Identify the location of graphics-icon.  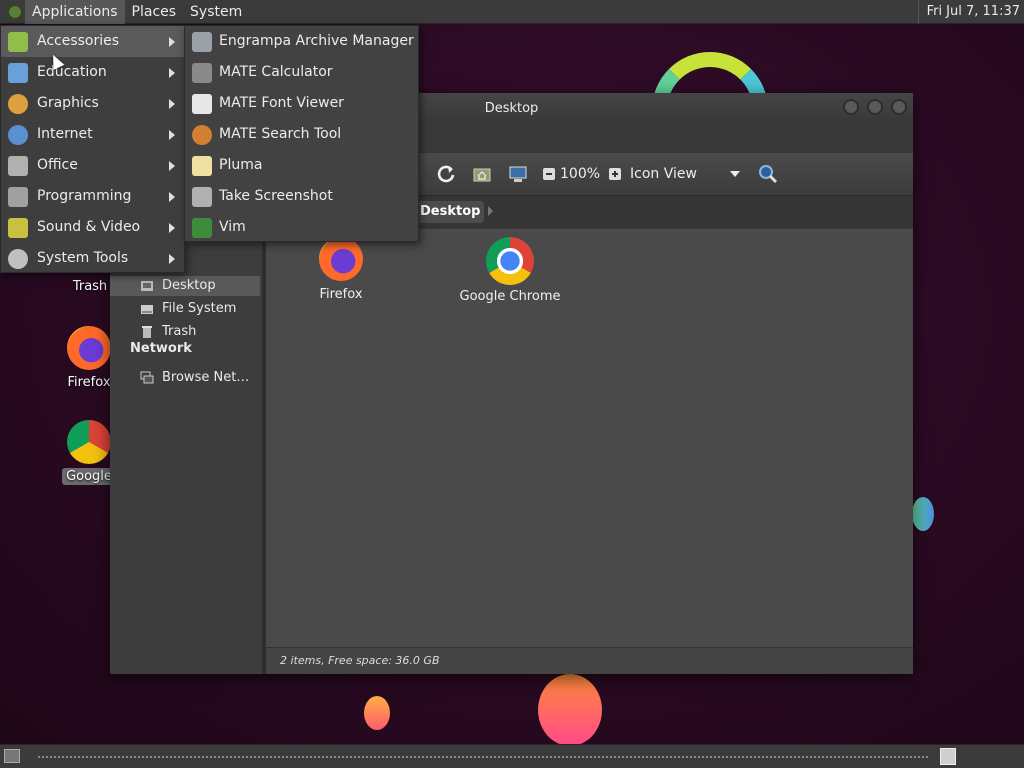
(18, 104).